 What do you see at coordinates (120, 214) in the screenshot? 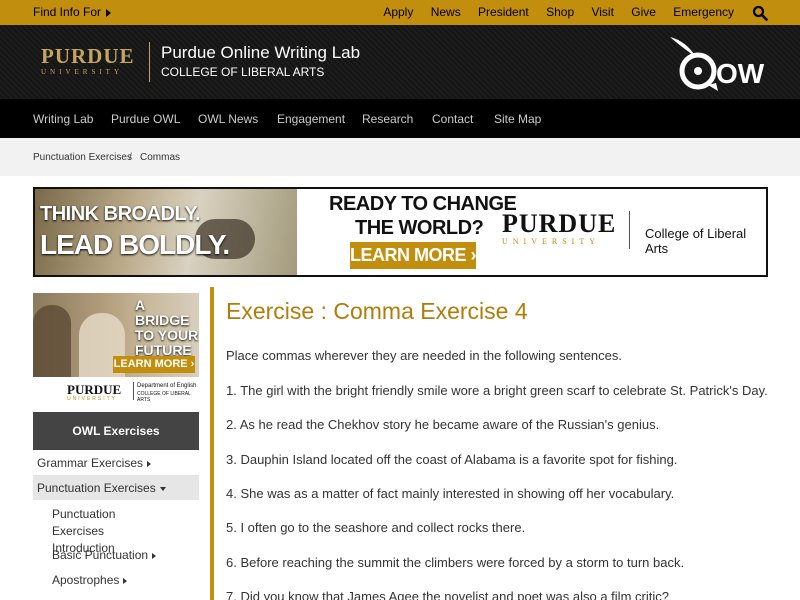
I see `banner-think-broadly: THINK BROADLY.` at bounding box center [120, 214].